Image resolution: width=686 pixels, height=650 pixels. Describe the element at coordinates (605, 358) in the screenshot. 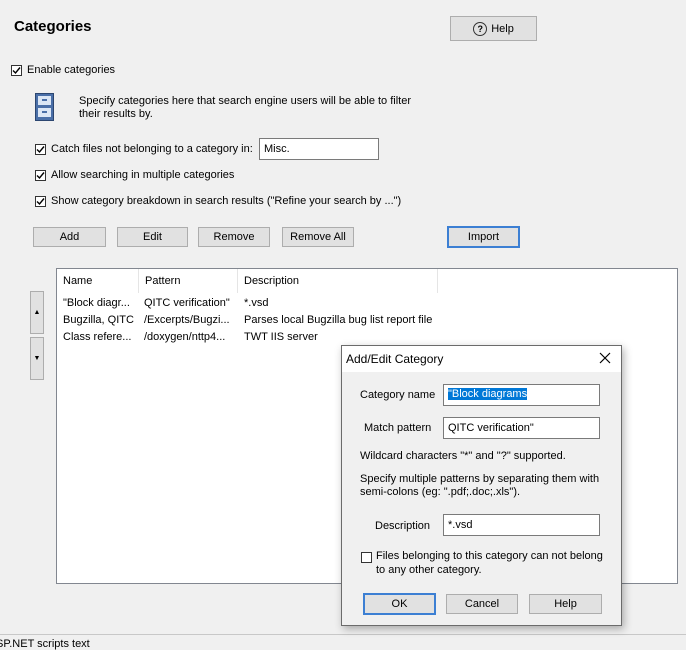

I see `close-icon` at that location.